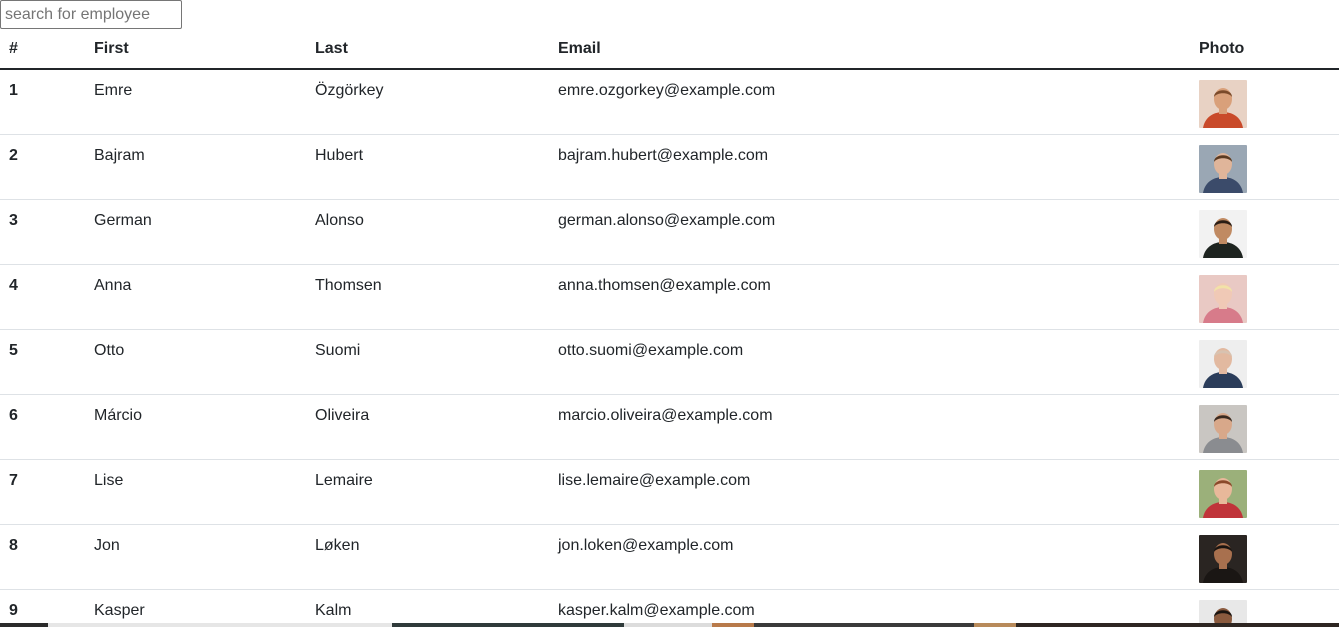  I want to click on cell-email: anna.thomsen@example.com, so click(869, 297).